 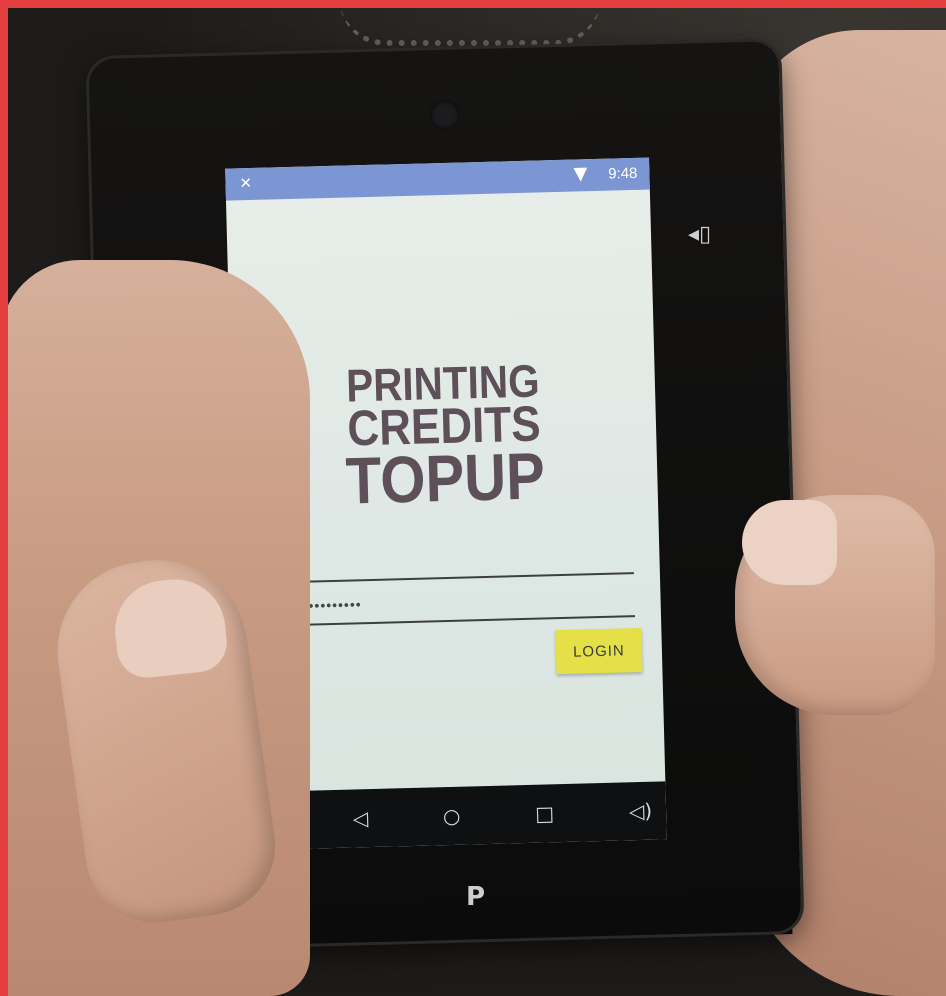 I want to click on right-thumbnail, so click(x=789, y=542).